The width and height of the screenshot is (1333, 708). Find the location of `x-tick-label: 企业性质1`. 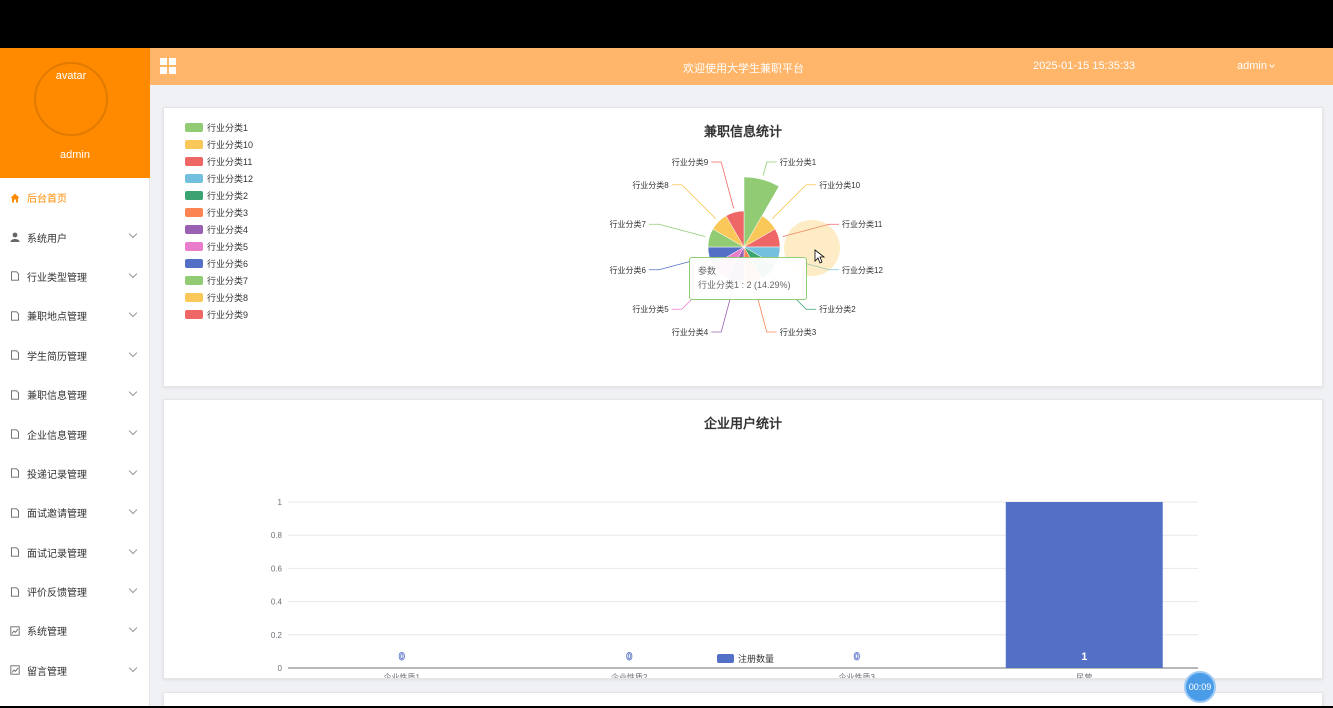

x-tick-label: 企业性质1 is located at coordinates (402, 675).